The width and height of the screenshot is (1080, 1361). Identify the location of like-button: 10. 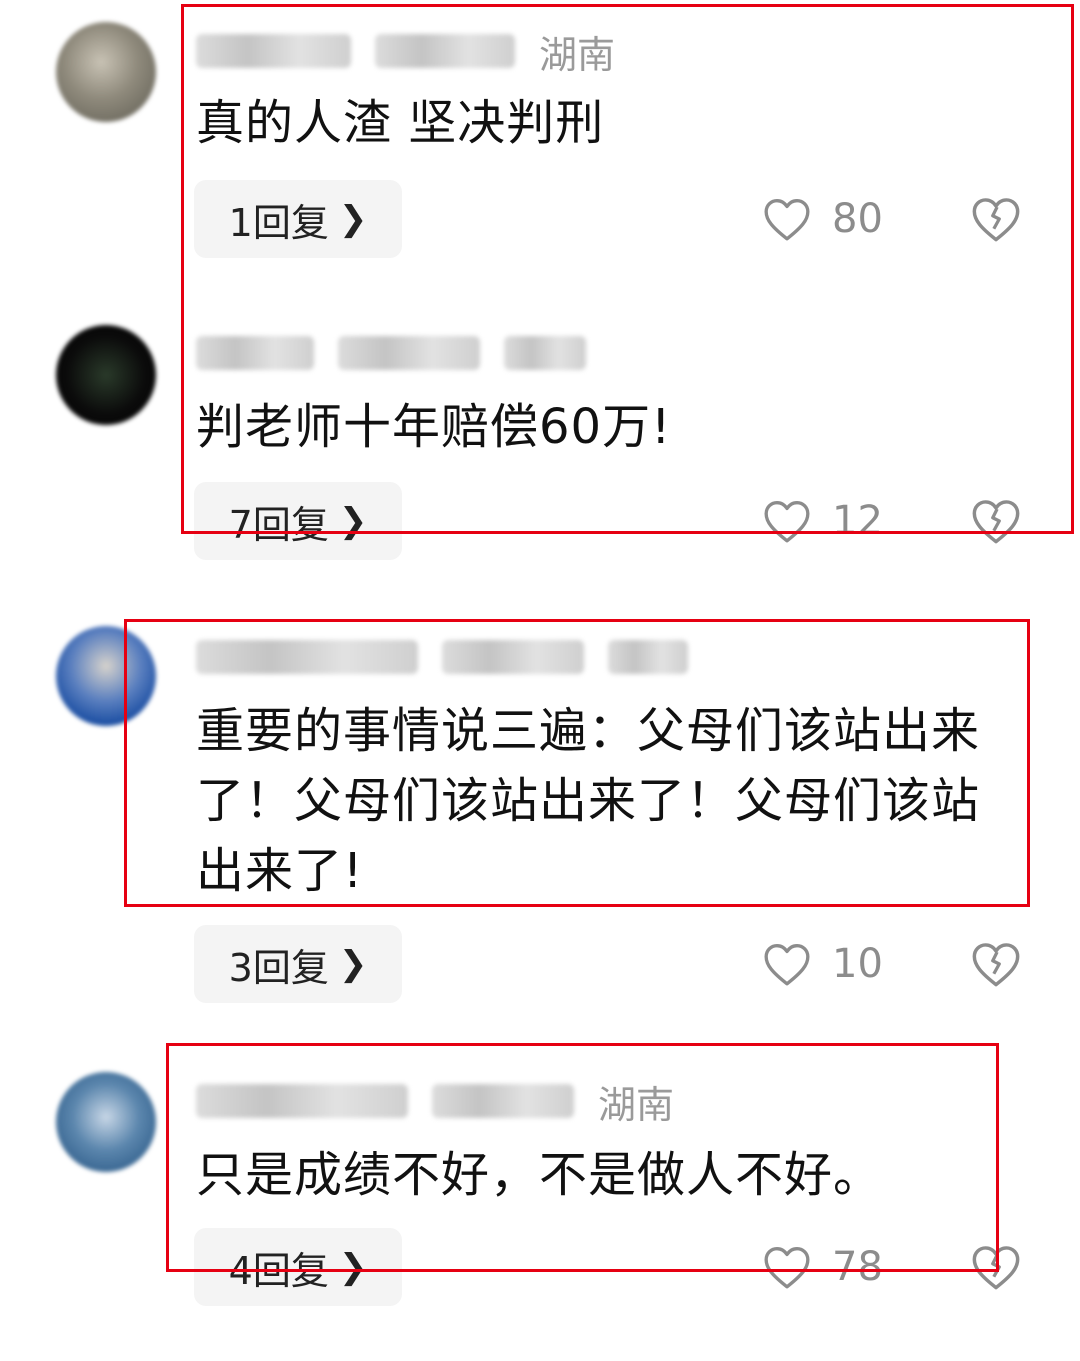
(822, 964).